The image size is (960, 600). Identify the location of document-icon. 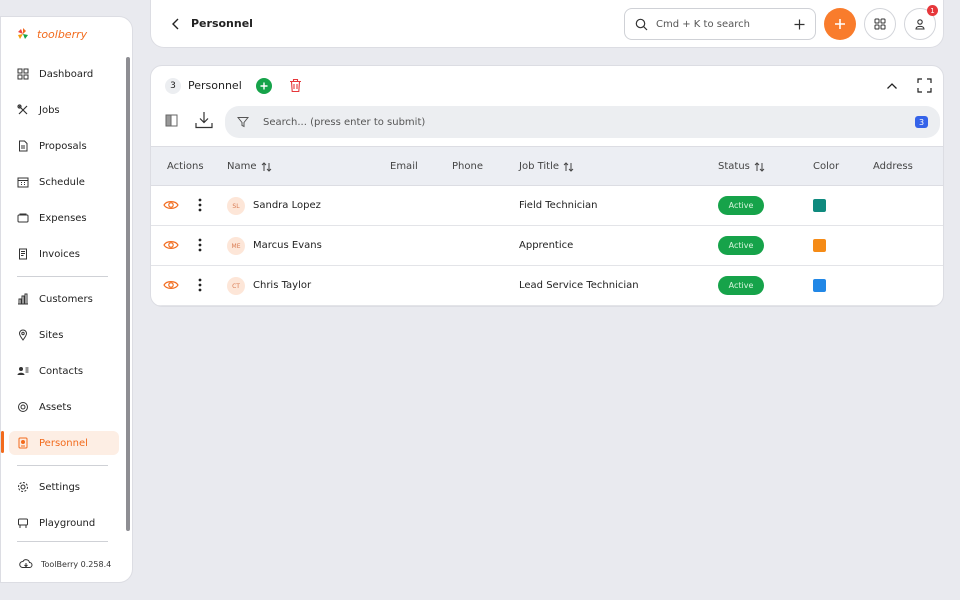
(23, 146).